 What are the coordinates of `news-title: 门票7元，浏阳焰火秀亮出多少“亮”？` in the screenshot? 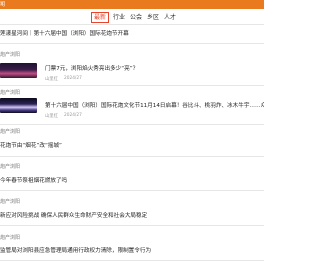 It's located at (154, 68).